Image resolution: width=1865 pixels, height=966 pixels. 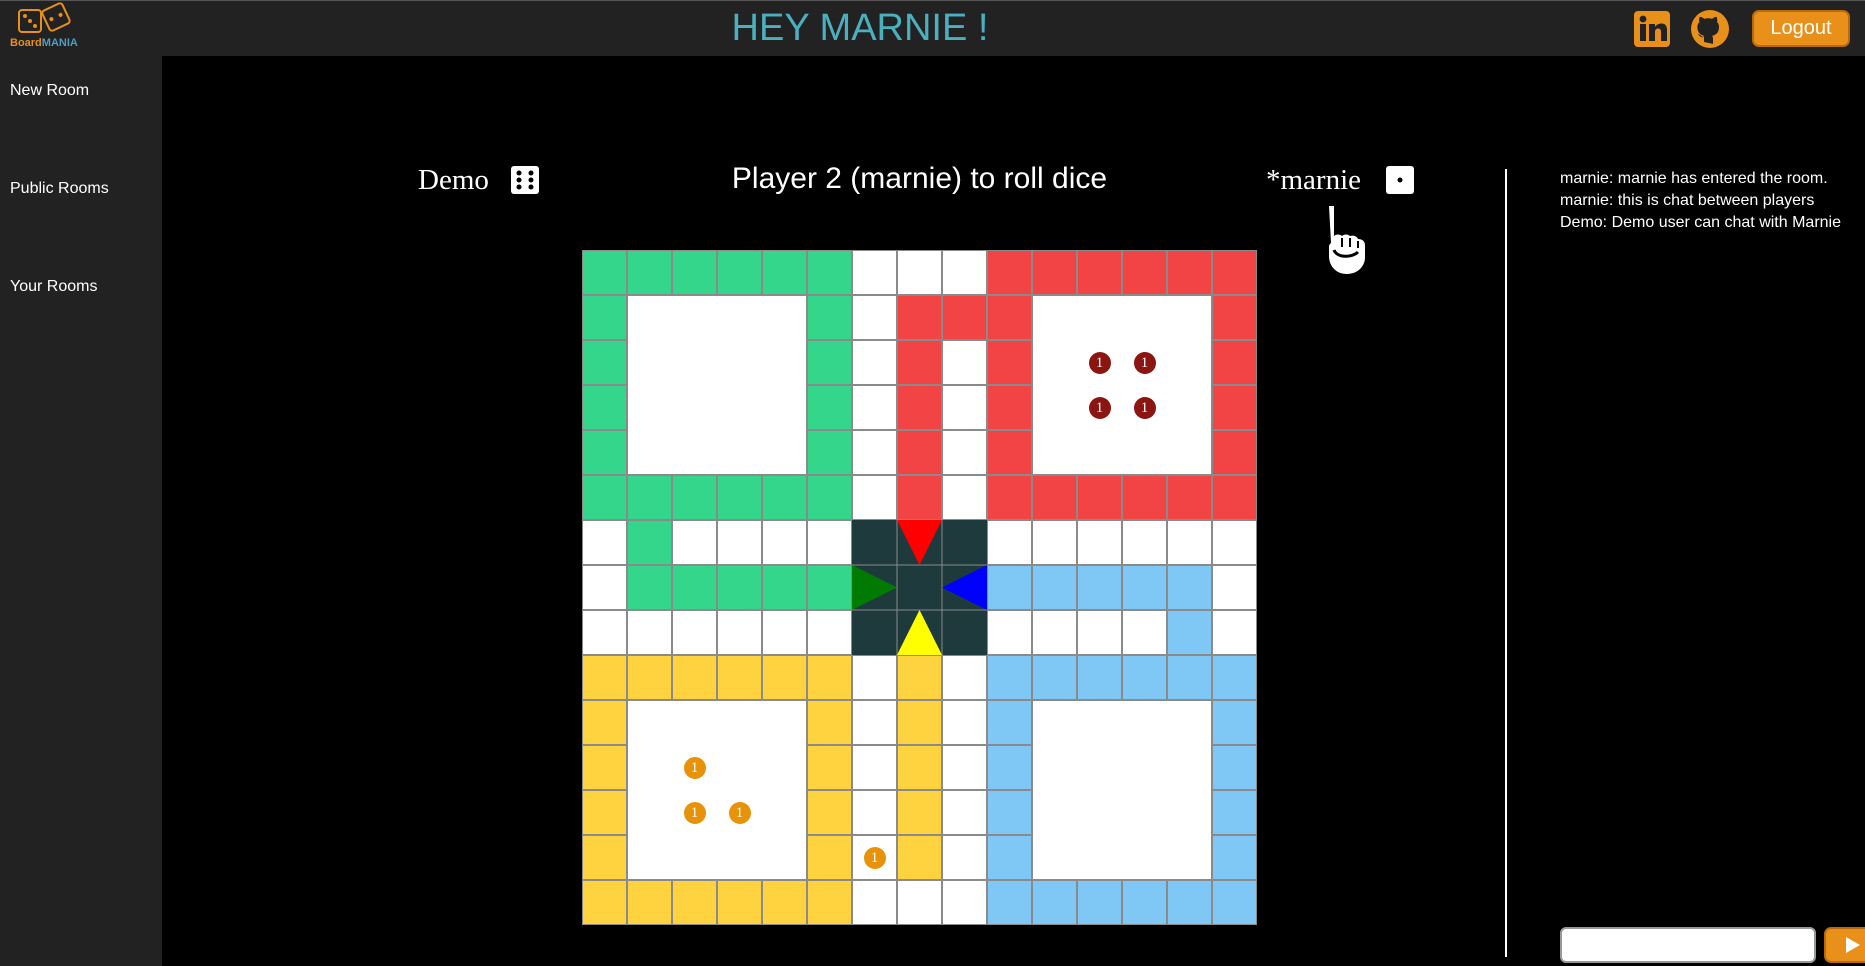 I want to click on player1-die-six-icon, so click(x=525, y=180).